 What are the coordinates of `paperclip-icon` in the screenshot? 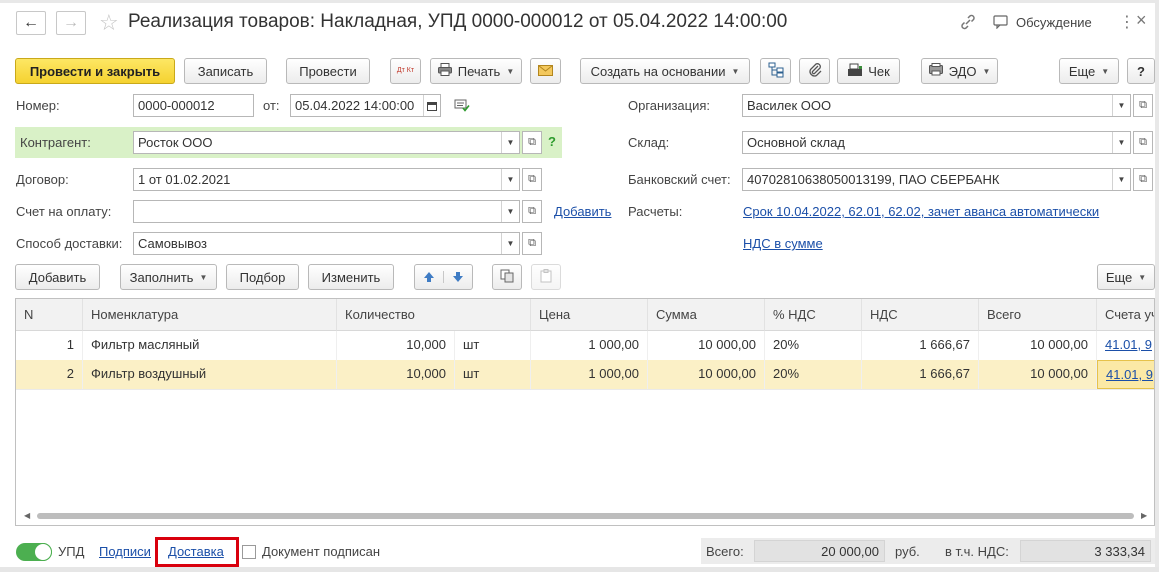 It's located at (815, 71).